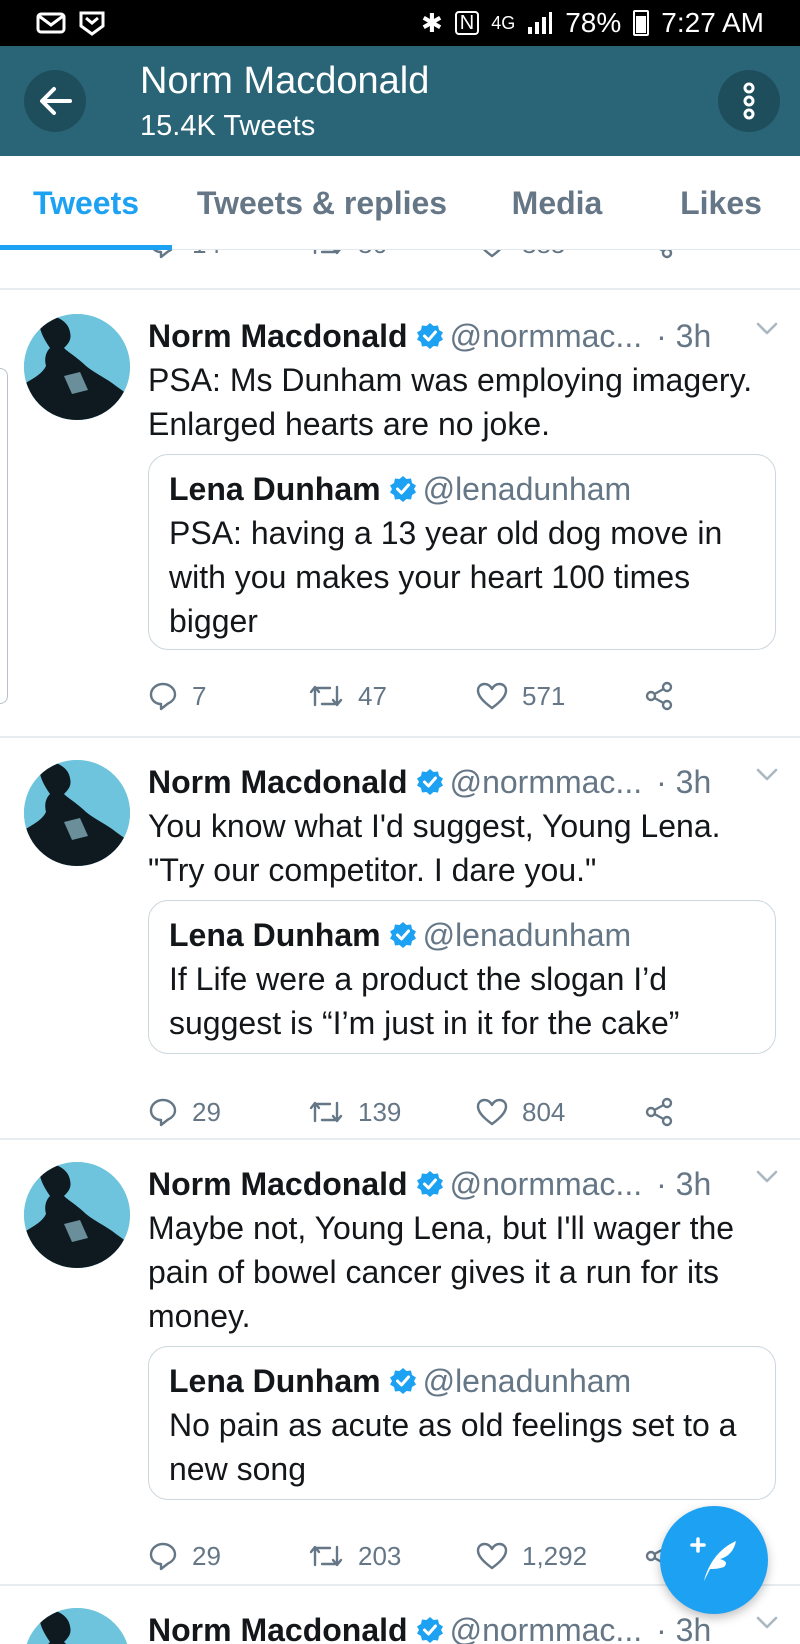 The height and width of the screenshot is (1644, 800). What do you see at coordinates (593, 22) in the screenshot?
I see `battery-percent: 78%` at bounding box center [593, 22].